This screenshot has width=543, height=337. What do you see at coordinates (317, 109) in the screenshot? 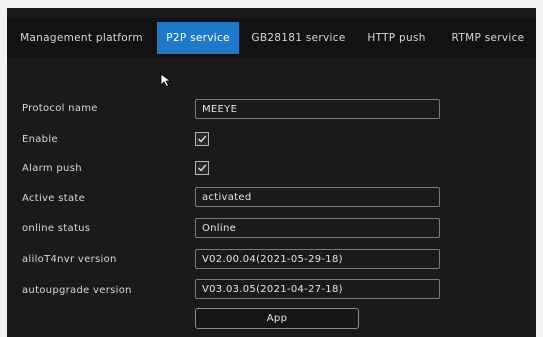
I see `protocol-name-field` at bounding box center [317, 109].